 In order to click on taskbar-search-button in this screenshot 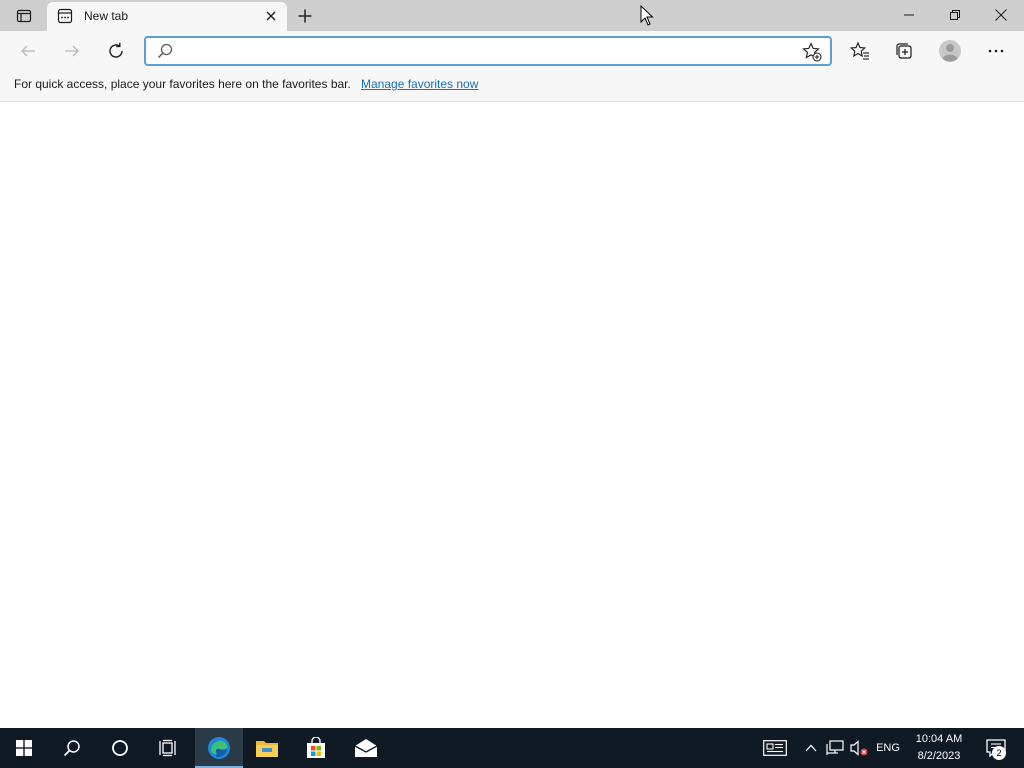, I will do `click(72, 748)`.